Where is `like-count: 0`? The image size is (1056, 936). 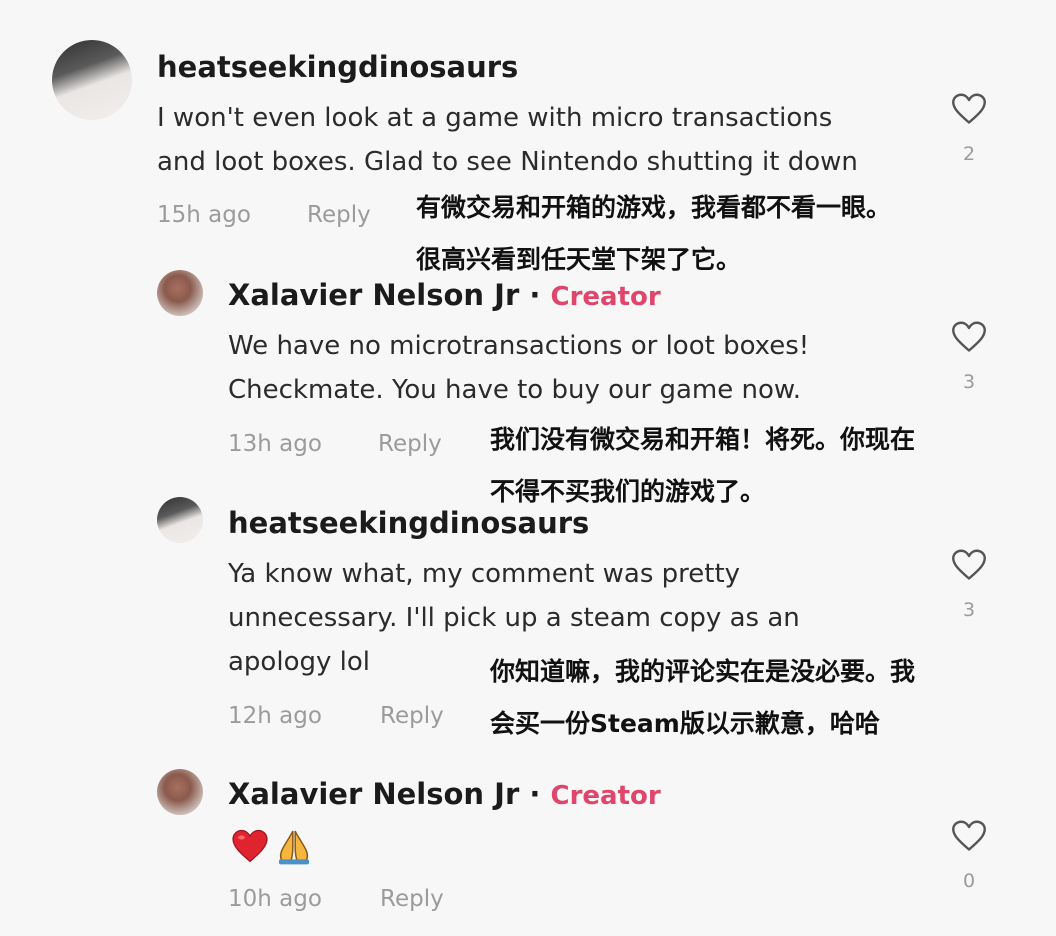
like-count: 0 is located at coordinates (969, 881).